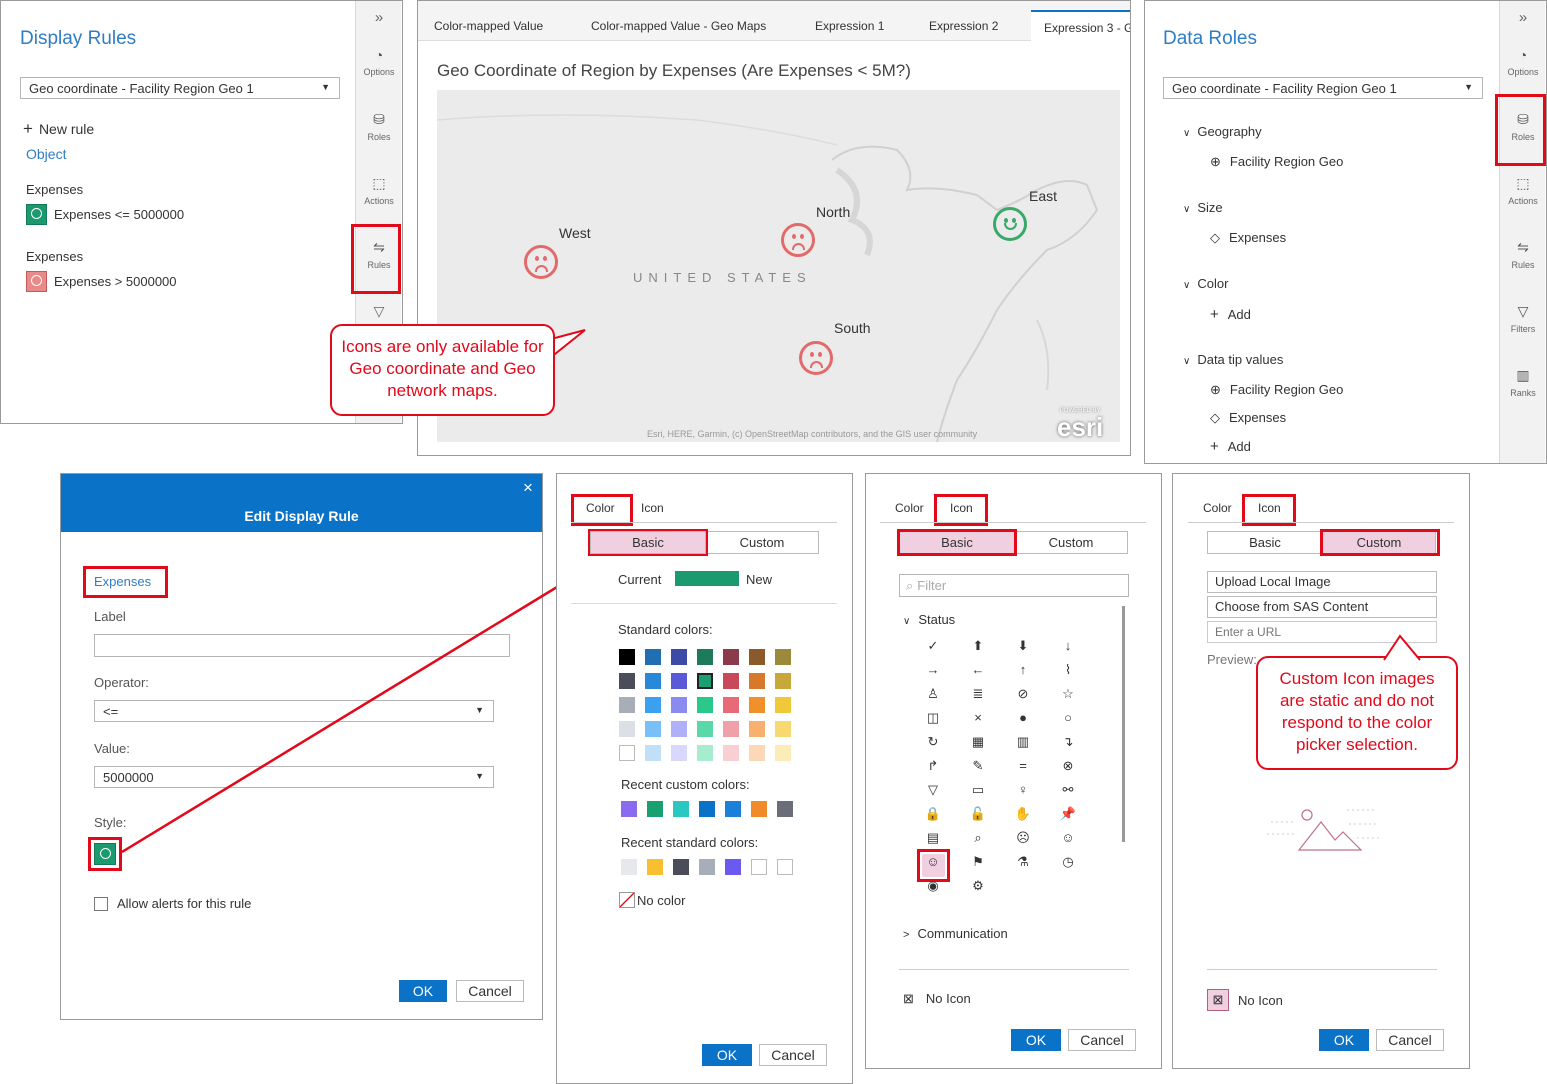 Image resolution: width=1547 pixels, height=1084 pixels. Describe the element at coordinates (1023, 669) in the screenshot. I see `status-icon-option: ↑` at that location.